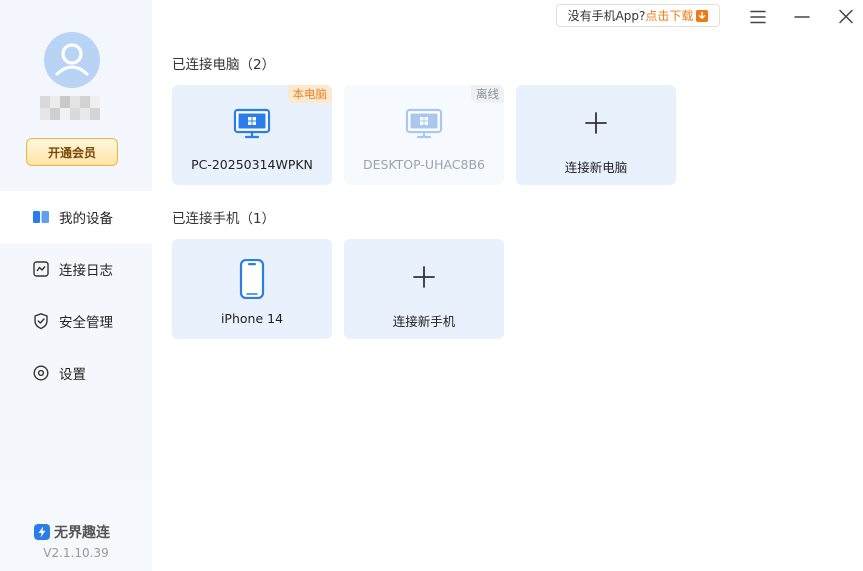  Describe the element at coordinates (846, 17) in the screenshot. I see `close-icon` at that location.